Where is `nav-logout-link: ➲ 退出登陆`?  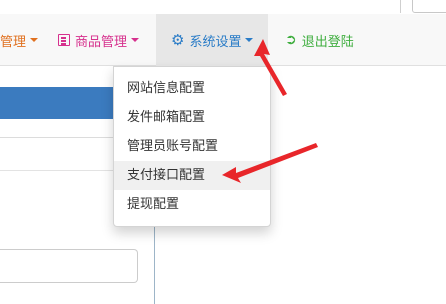 nav-logout-link: ➲ 退出登陆 is located at coordinates (318, 40).